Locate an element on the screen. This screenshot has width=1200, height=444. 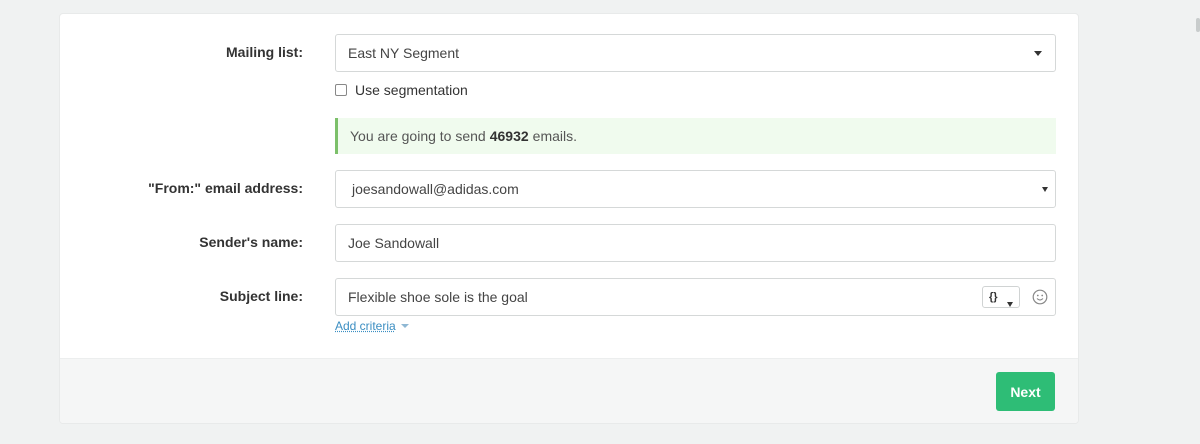
sender-name-value: Joe Sandowall is located at coordinates (394, 243).